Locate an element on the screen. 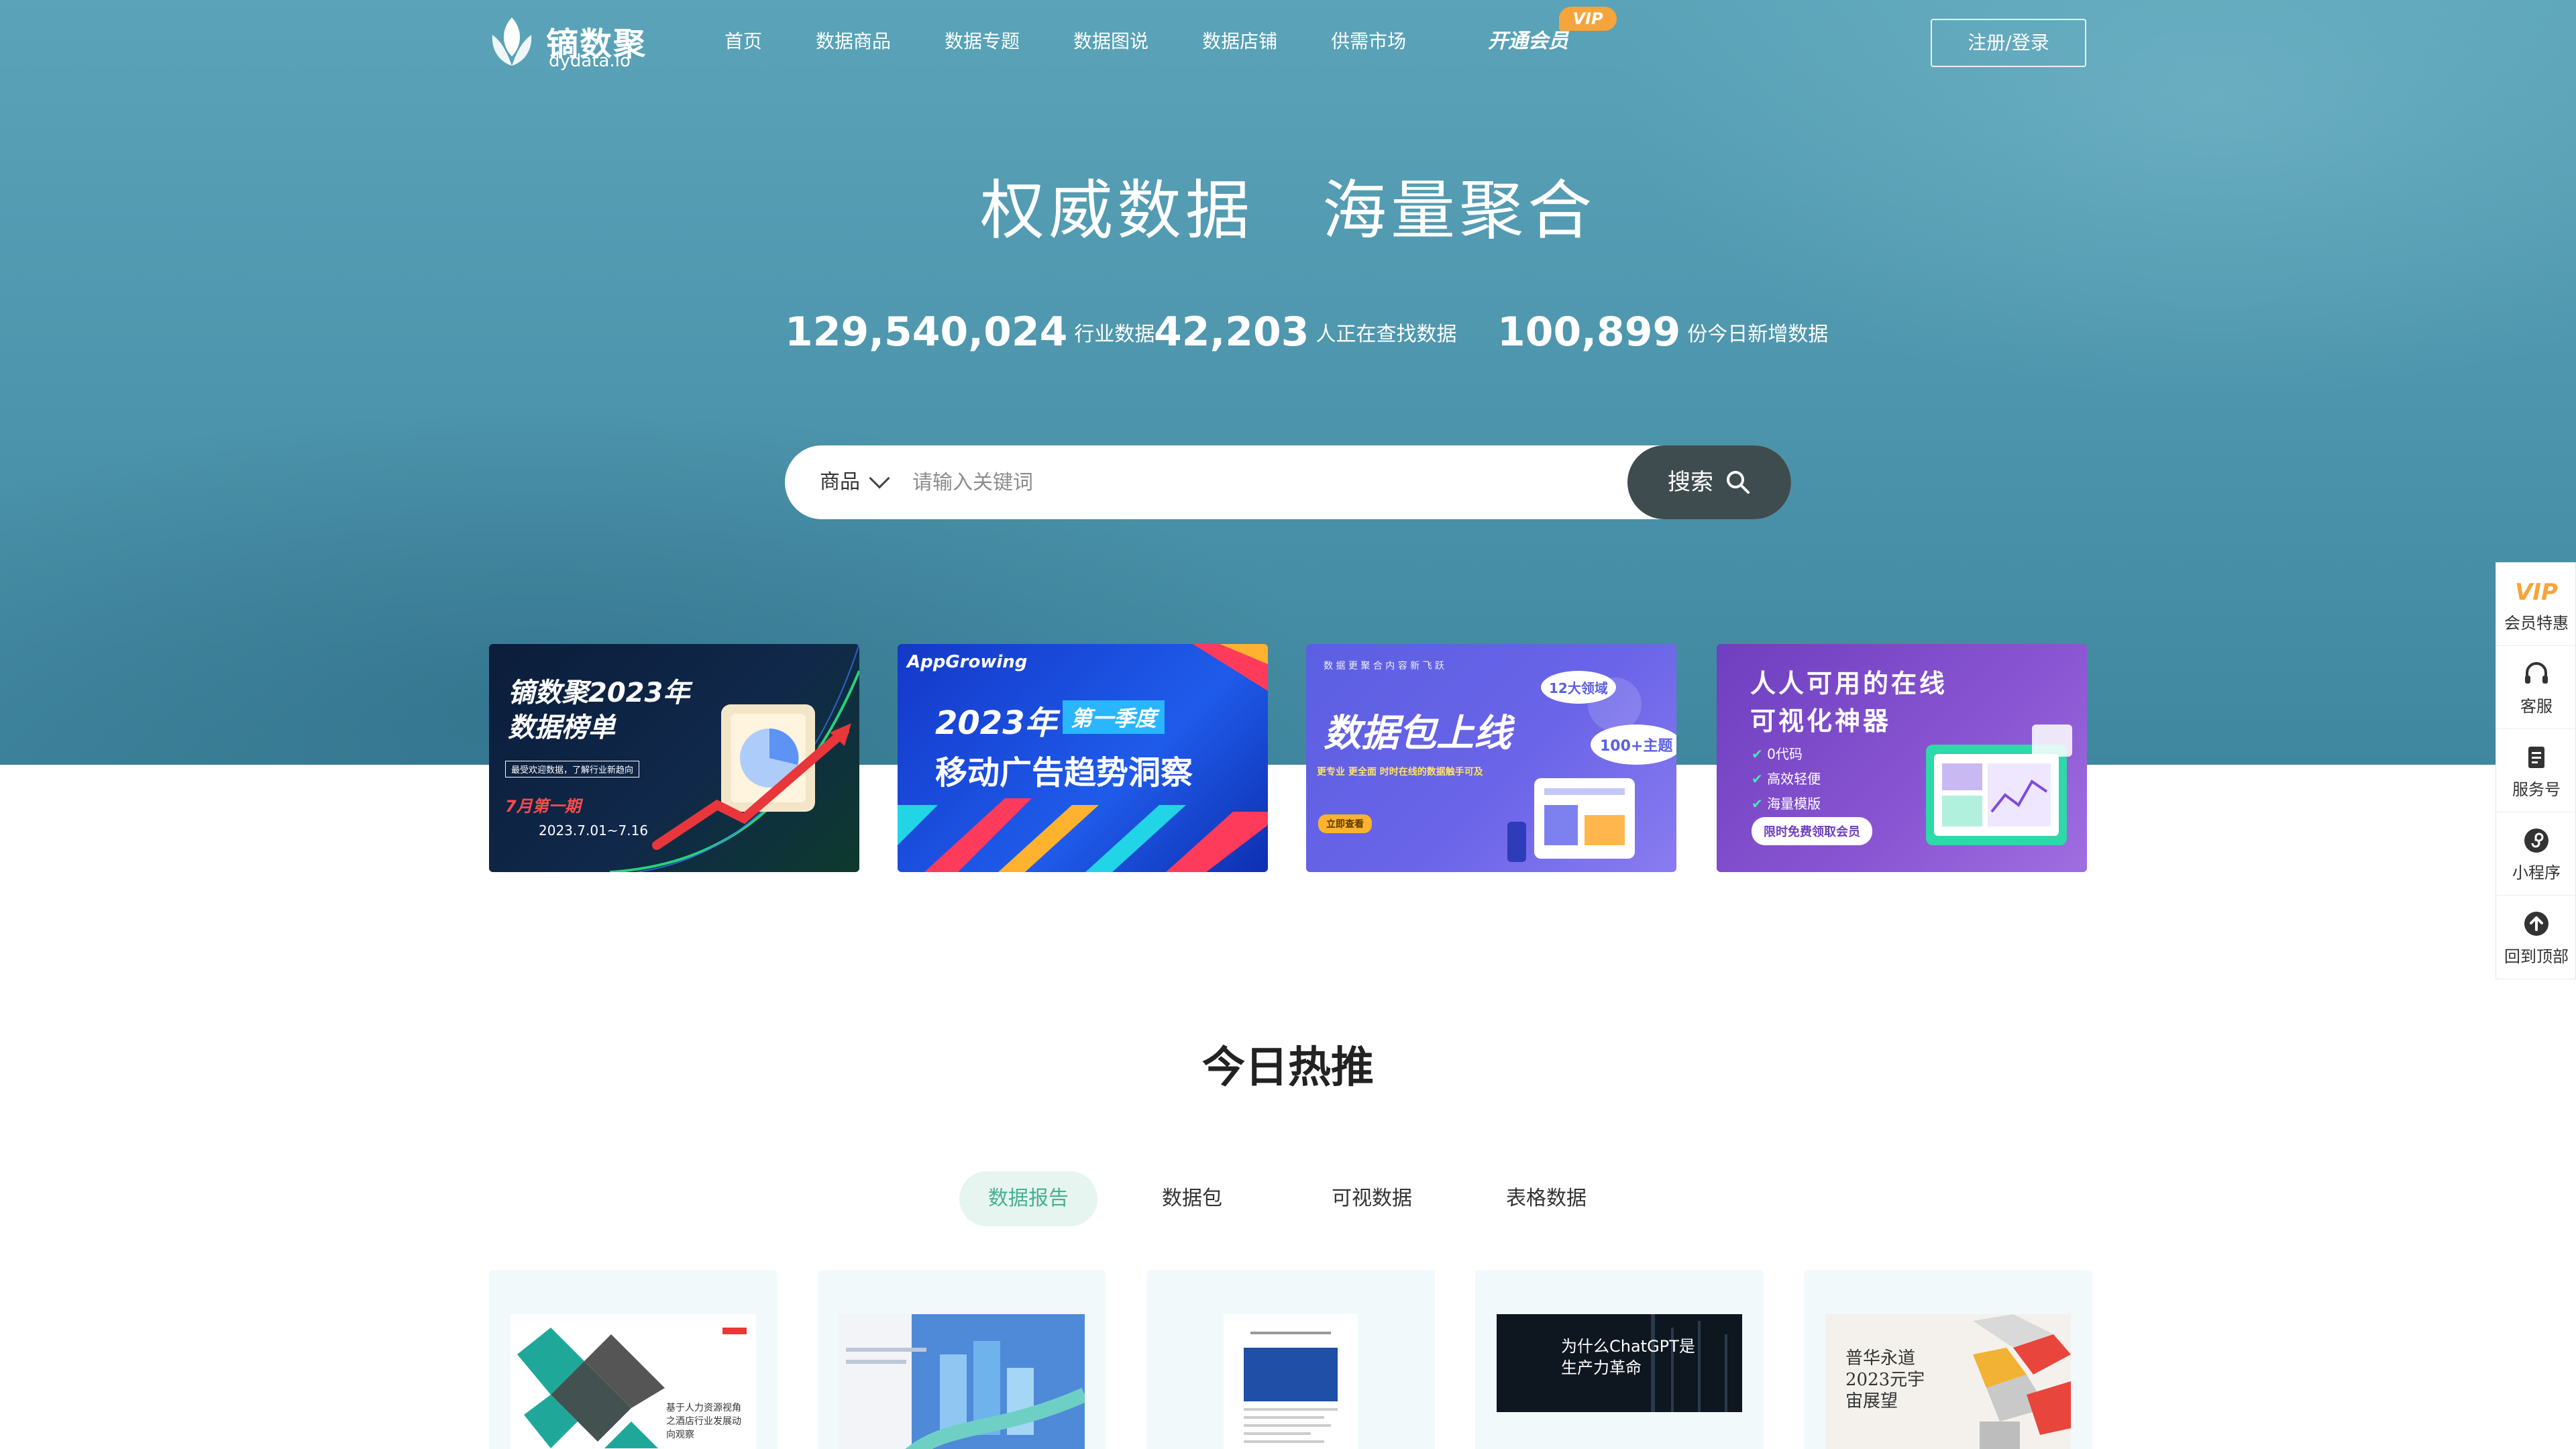 The width and height of the screenshot is (2576, 1449). stat-searching-users: 42,203 人正在查找数据 is located at coordinates (1305, 332).